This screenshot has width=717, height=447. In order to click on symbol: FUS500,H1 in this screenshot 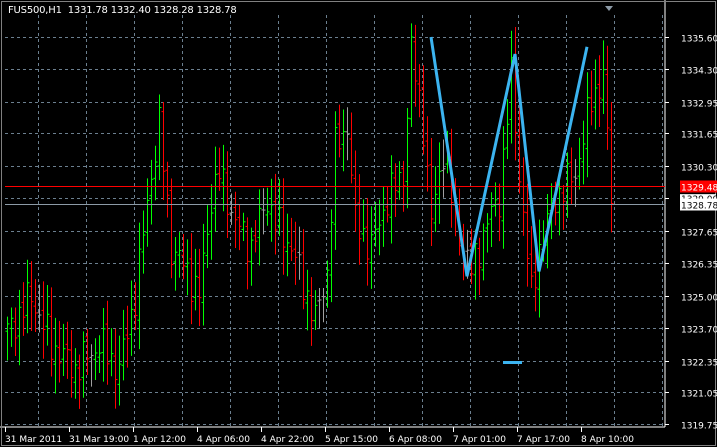, I will do `click(35, 10)`.